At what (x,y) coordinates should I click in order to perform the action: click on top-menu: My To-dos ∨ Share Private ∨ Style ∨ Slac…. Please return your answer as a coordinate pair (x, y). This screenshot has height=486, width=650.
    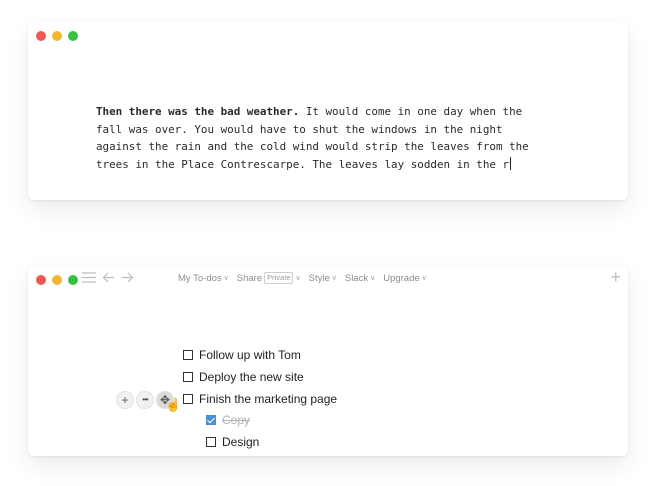
    Looking at the image, I should click on (302, 278).